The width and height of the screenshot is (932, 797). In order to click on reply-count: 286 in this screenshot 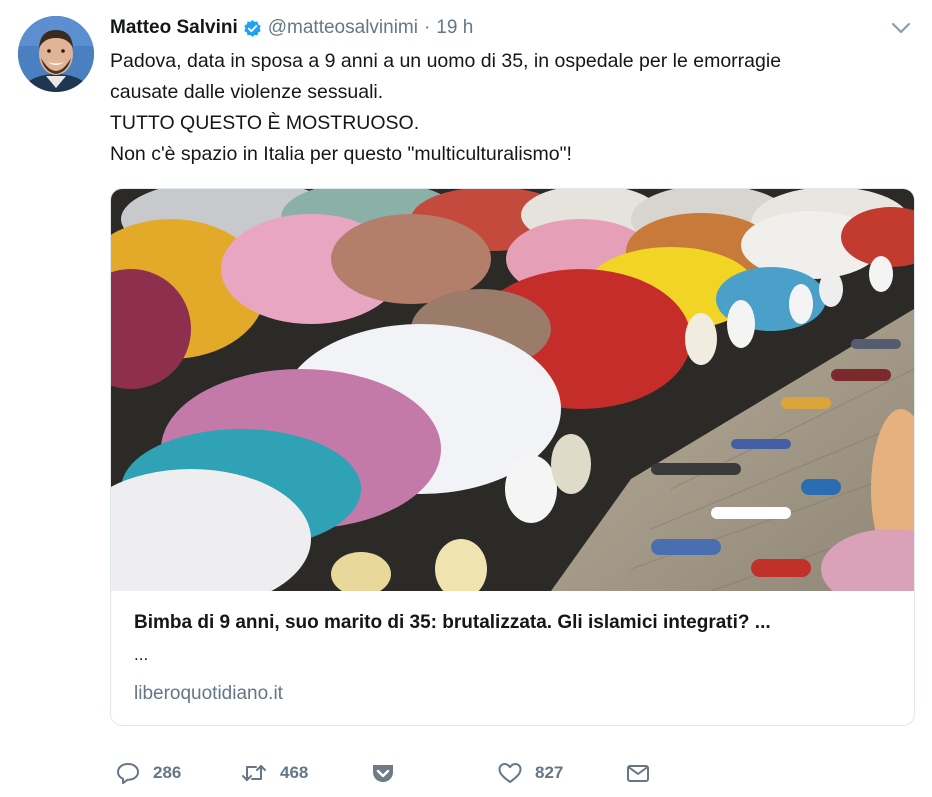, I will do `click(167, 772)`.